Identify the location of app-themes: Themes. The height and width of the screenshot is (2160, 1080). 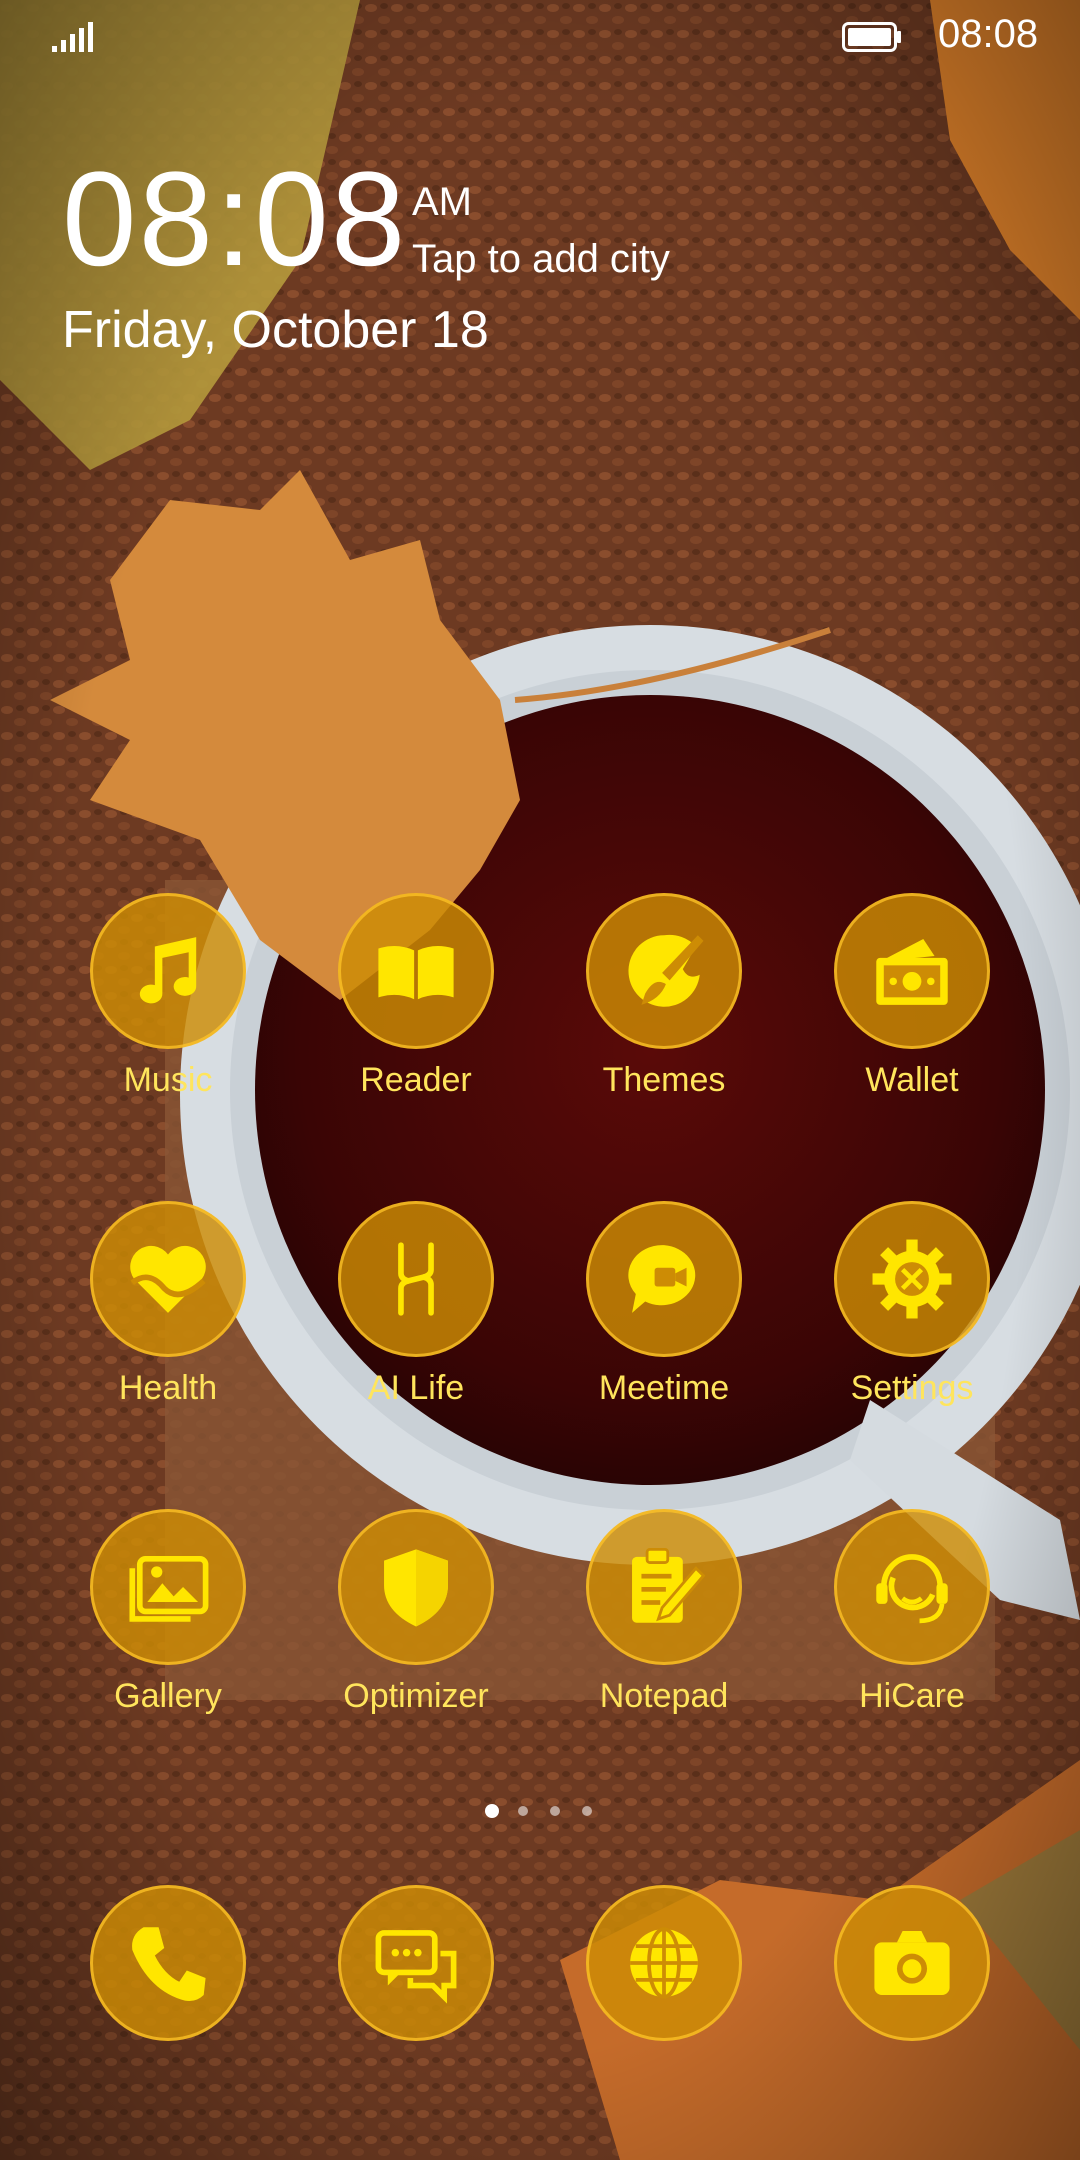
(659, 1018).